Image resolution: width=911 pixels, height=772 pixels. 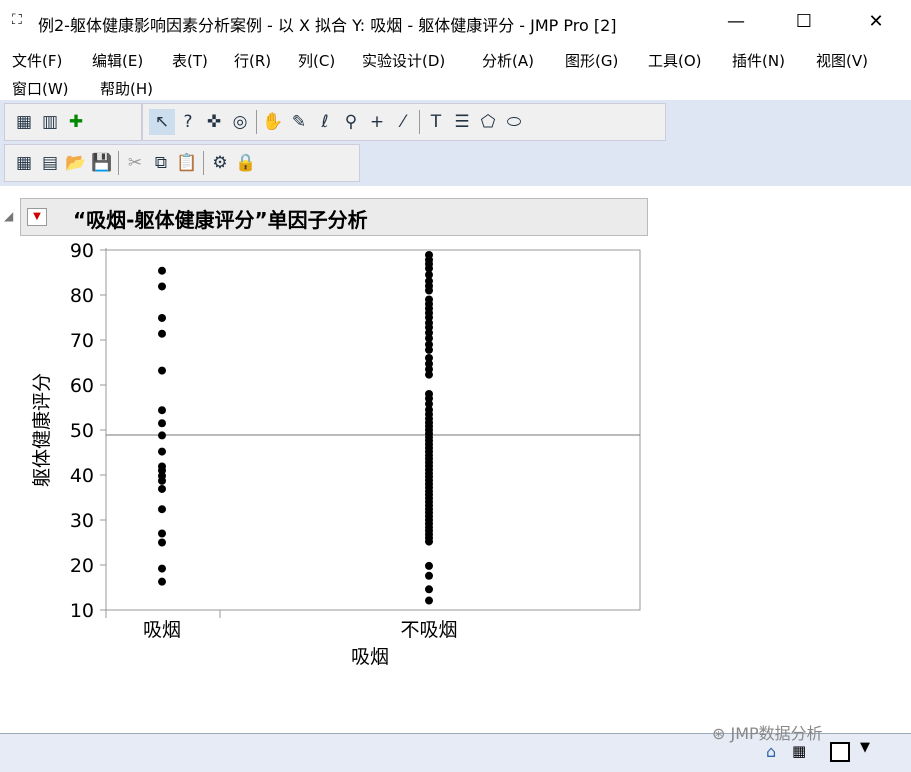 What do you see at coordinates (187, 163) in the screenshot?
I see `paste-icon: 📋` at bounding box center [187, 163].